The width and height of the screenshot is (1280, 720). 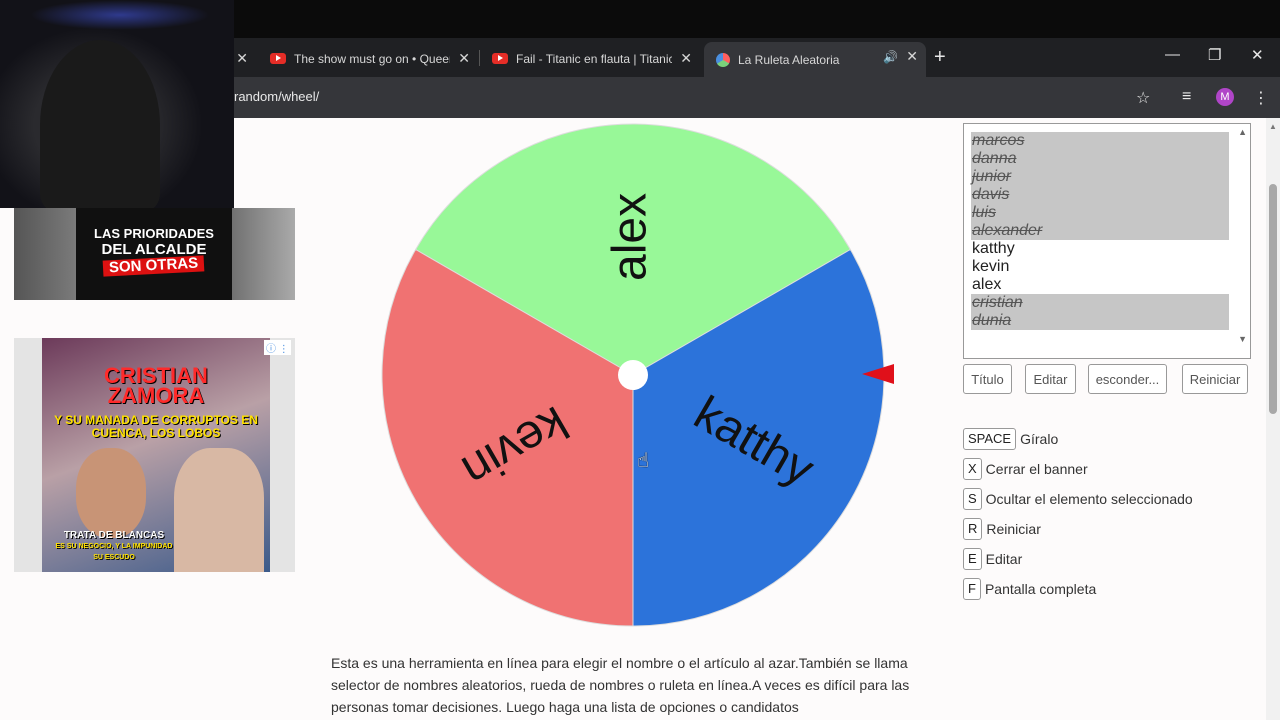 I want to click on key-label: R, so click(x=973, y=529).